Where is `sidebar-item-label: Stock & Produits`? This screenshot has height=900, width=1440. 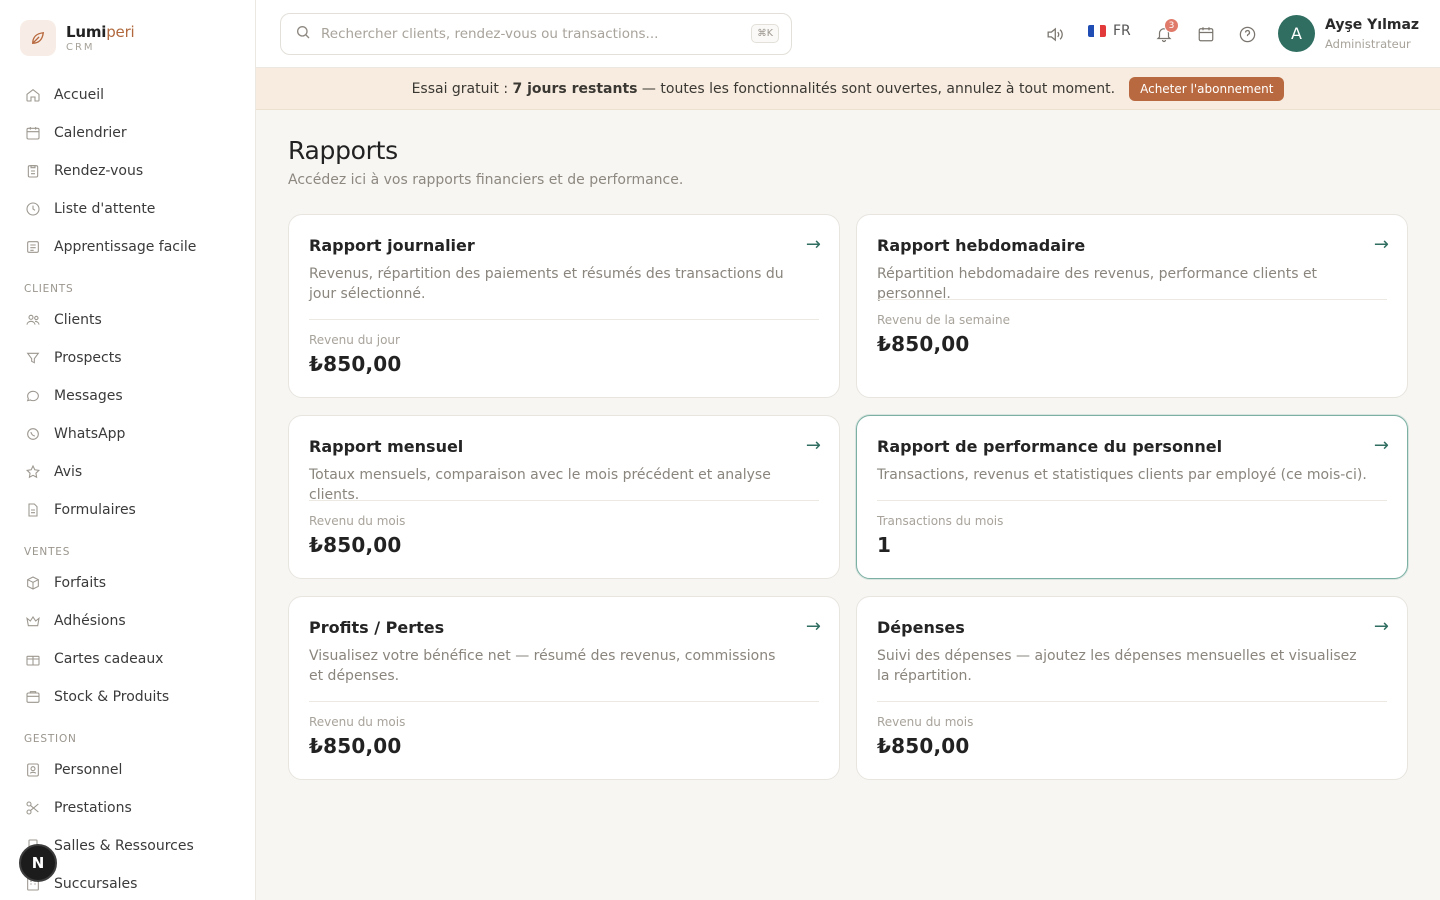
sidebar-item-label: Stock & Produits is located at coordinates (112, 697).